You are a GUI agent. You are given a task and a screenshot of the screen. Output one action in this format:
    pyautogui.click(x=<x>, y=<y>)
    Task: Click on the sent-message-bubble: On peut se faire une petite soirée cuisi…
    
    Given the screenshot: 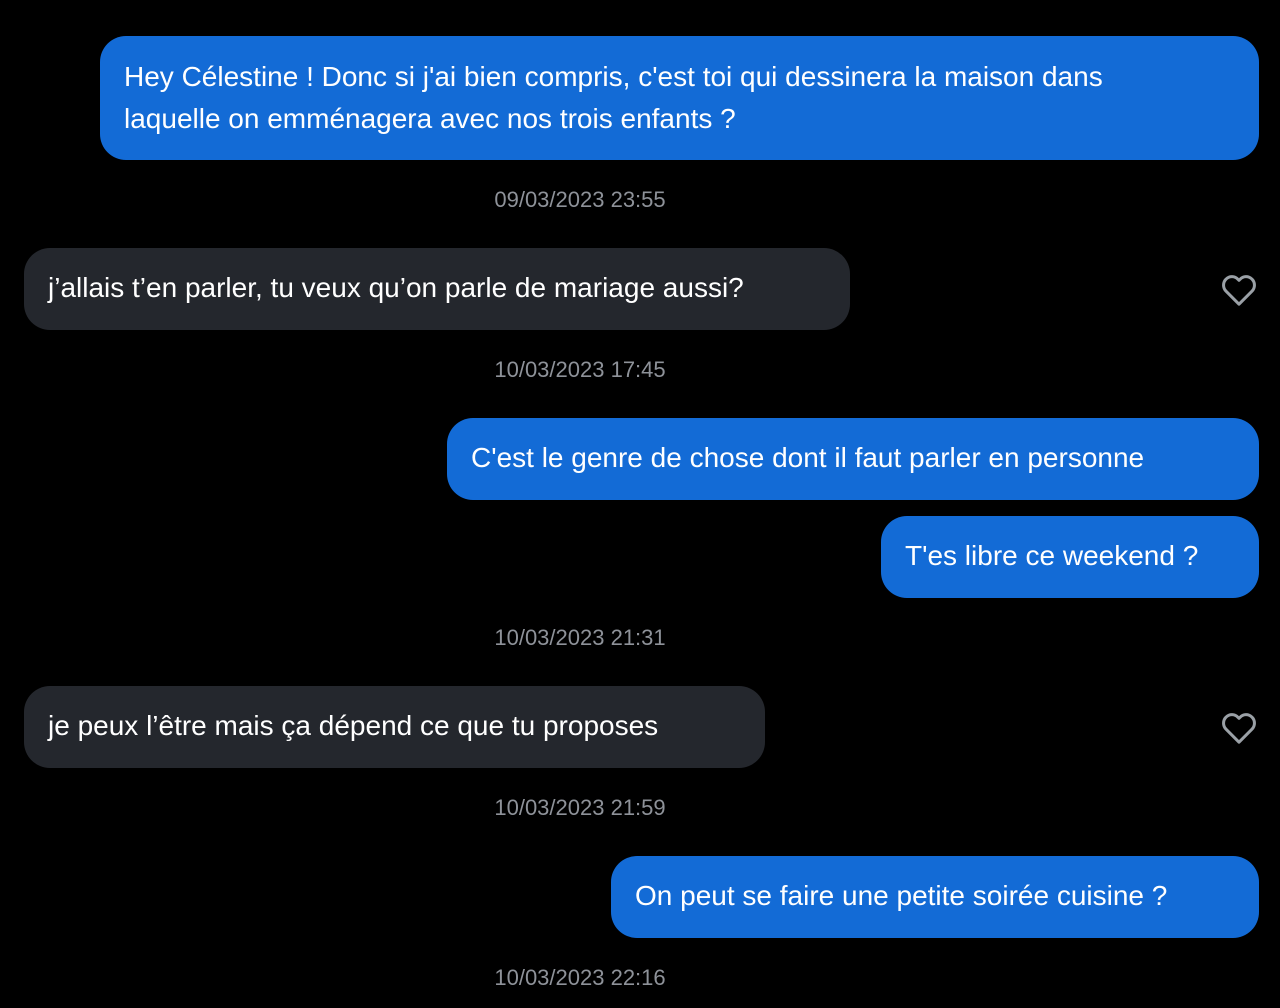 What is the action you would take?
    pyautogui.click(x=935, y=897)
    